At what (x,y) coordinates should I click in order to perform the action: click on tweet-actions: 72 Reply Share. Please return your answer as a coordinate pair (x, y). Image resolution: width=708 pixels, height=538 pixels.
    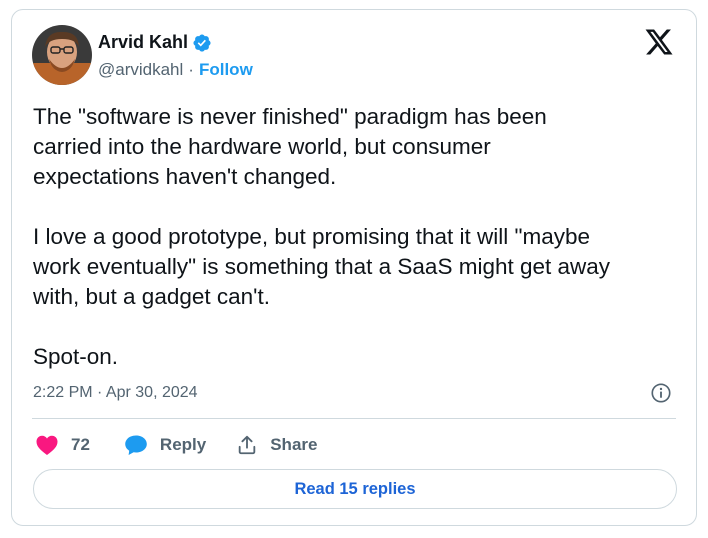
    Looking at the image, I should click on (176, 445).